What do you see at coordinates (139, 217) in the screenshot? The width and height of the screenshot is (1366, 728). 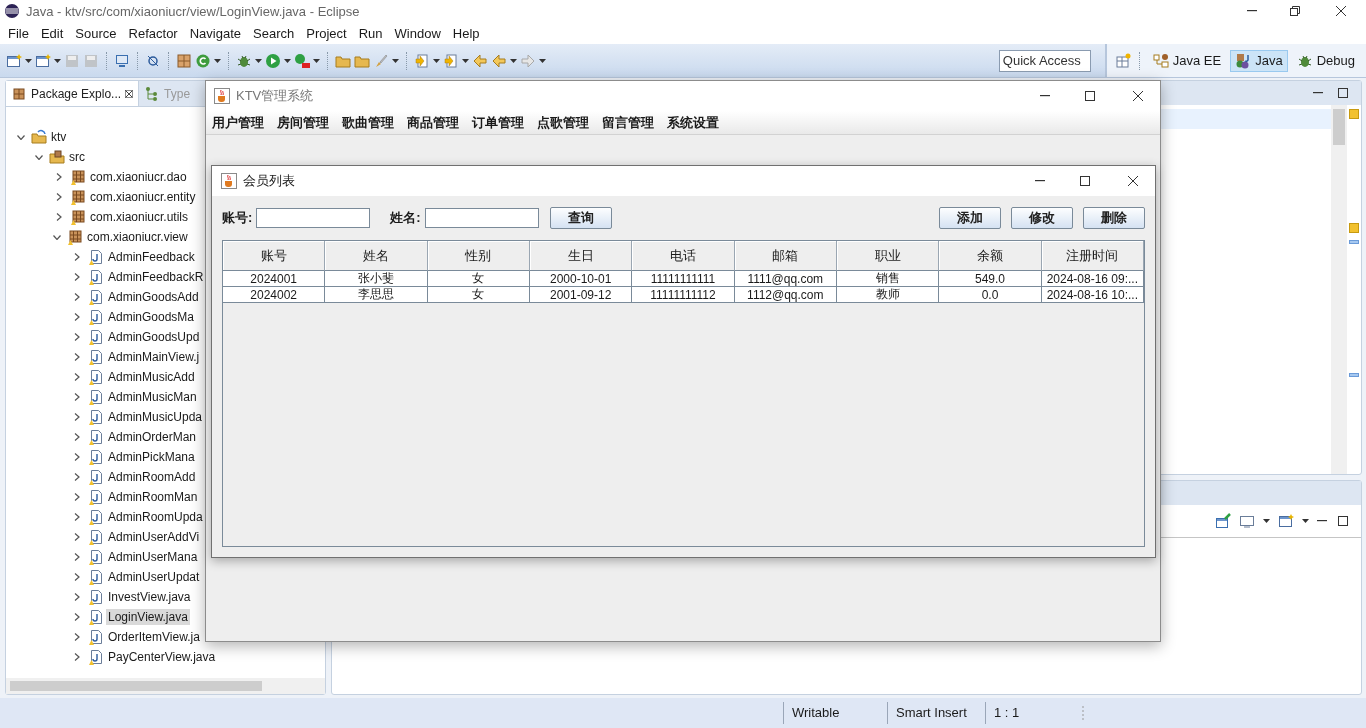 I see `tree-item: com.xiaoniucr.utils` at bounding box center [139, 217].